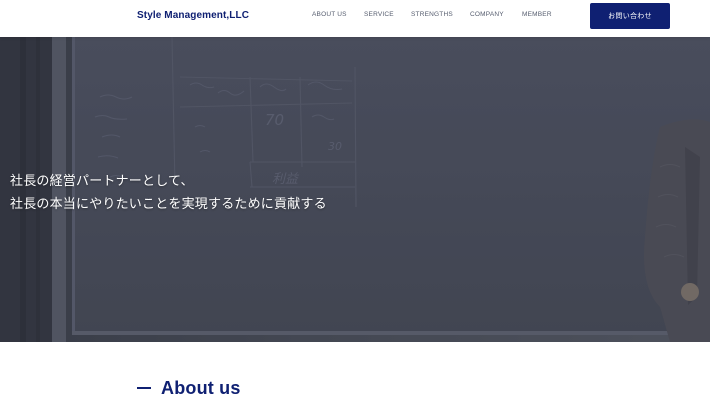 The image size is (710, 400). Describe the element at coordinates (168, 193) in the screenshot. I see `hero-tagline: 社長の経営パートナーとして、 社長の本当にやりたいことを実現するために貢献する` at that location.